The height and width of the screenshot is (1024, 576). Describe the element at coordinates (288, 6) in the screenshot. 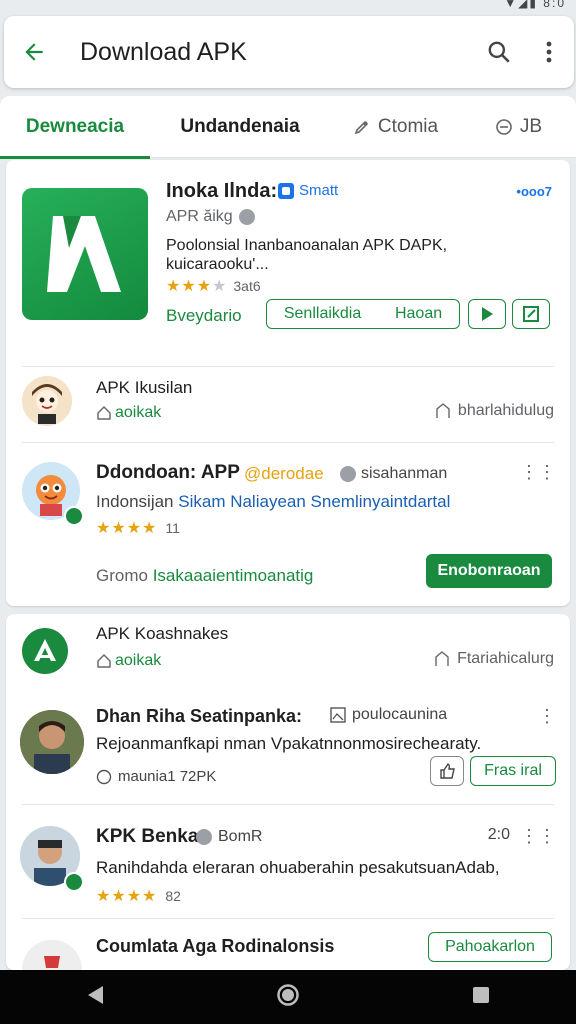

I see `status-bar: ▼◢▮ 8:0` at that location.